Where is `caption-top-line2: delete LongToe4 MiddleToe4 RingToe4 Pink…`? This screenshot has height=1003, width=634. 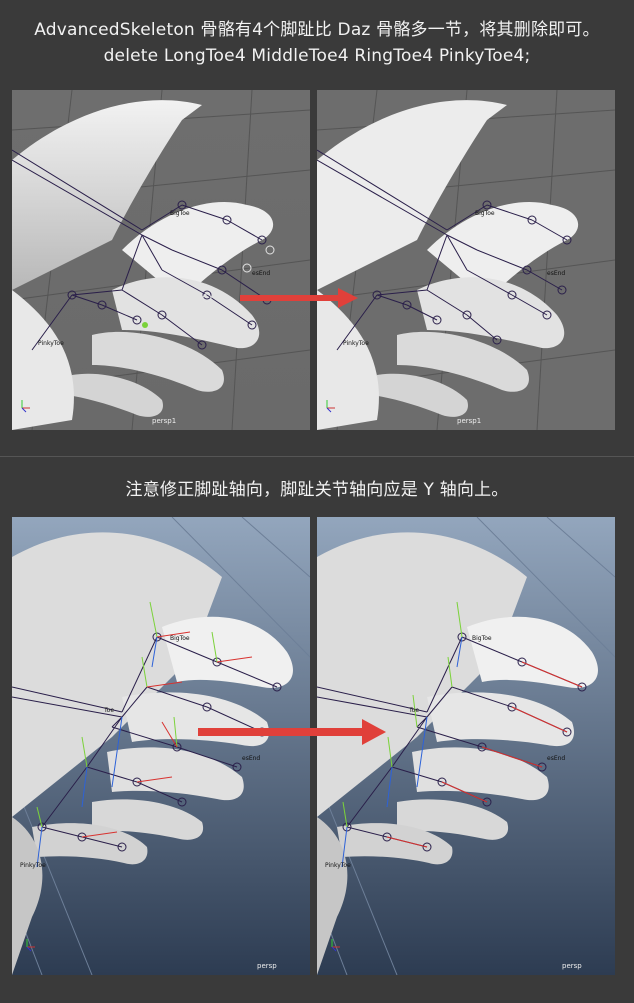 caption-top-line2: delete LongToe4 MiddleToe4 RingToe4 Pink… is located at coordinates (317, 56).